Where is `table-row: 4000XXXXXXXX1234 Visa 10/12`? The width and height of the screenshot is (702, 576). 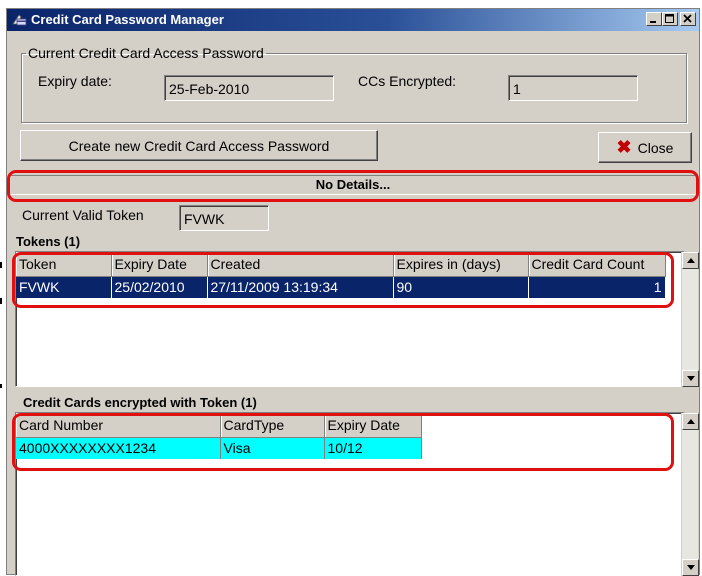 table-row: 4000XXXXXXXX1234 Visa 10/12 is located at coordinates (219, 448).